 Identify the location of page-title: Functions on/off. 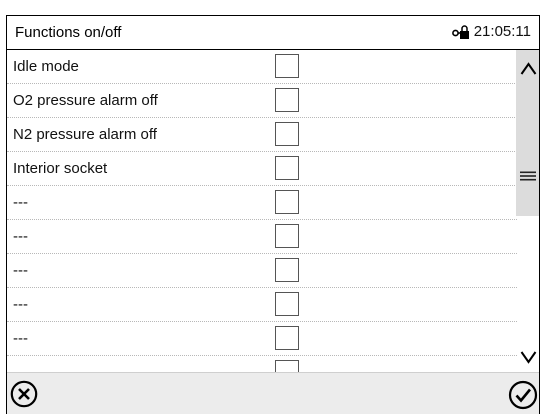
(68, 32).